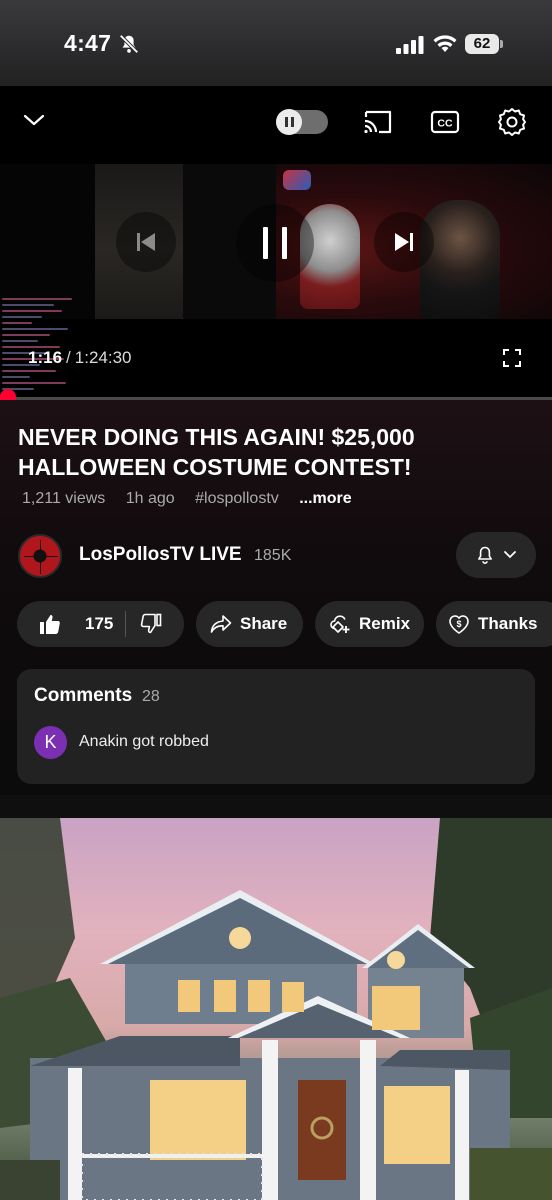 Image resolution: width=552 pixels, height=1200 pixels. Describe the element at coordinates (501, 44) in the screenshot. I see `battery-tip` at that location.